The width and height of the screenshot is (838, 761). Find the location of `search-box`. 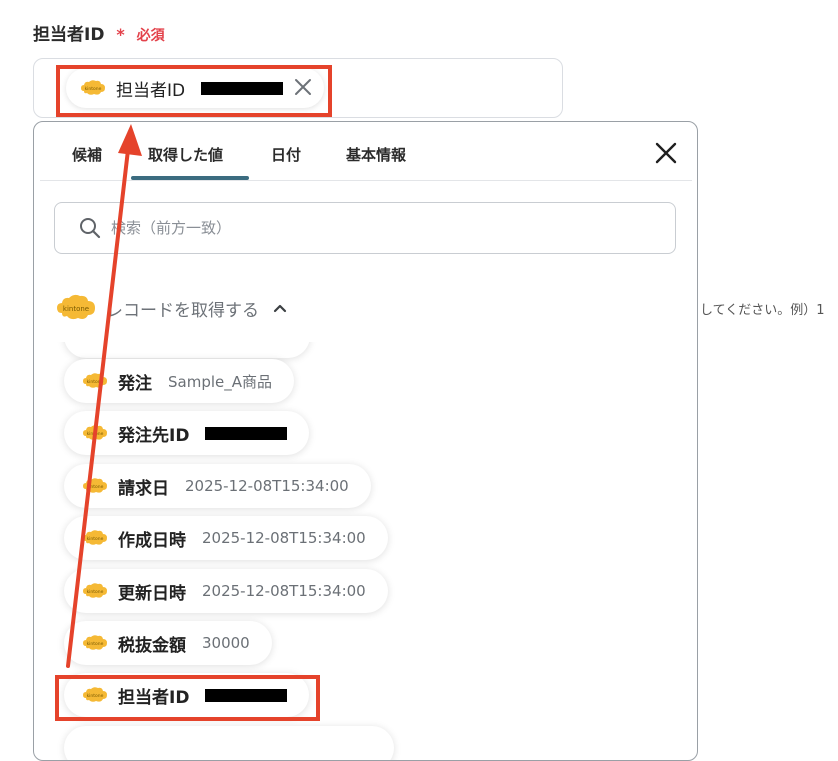

search-box is located at coordinates (365, 228).